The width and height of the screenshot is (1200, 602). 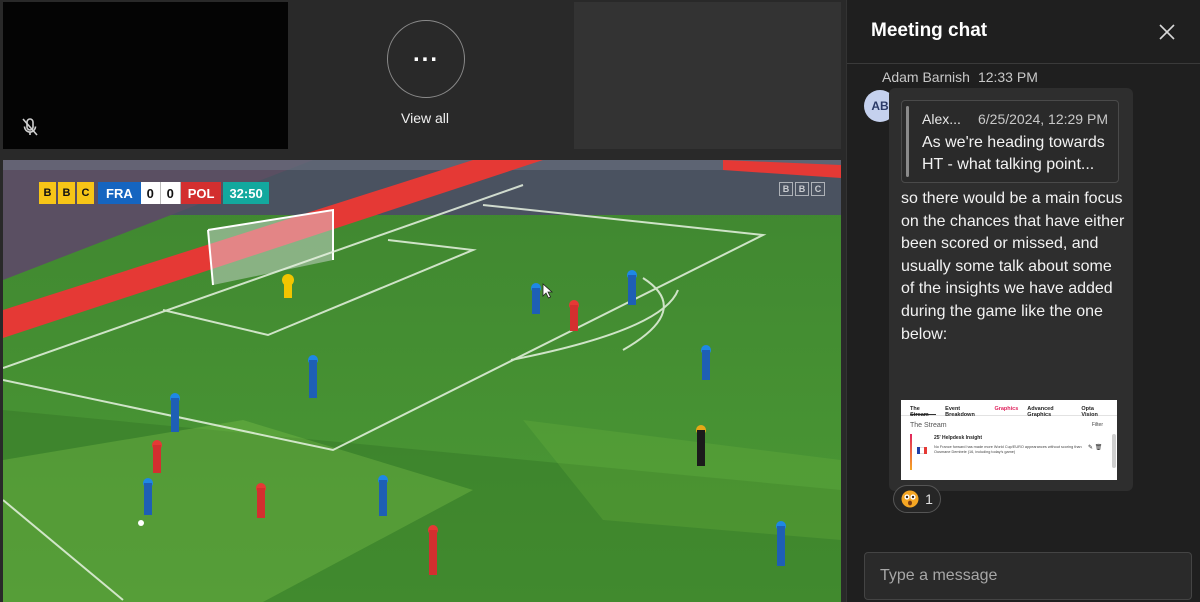 I want to click on insight-minute: 25', so click(x=937, y=438).